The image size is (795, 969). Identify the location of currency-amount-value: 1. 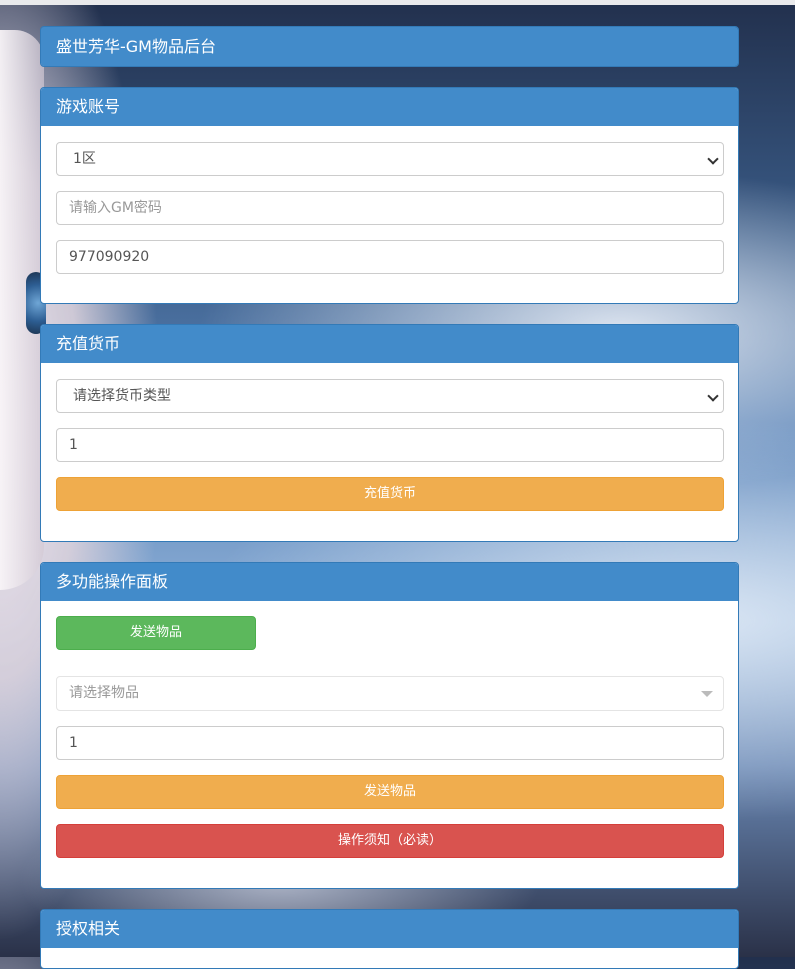
(73, 445).